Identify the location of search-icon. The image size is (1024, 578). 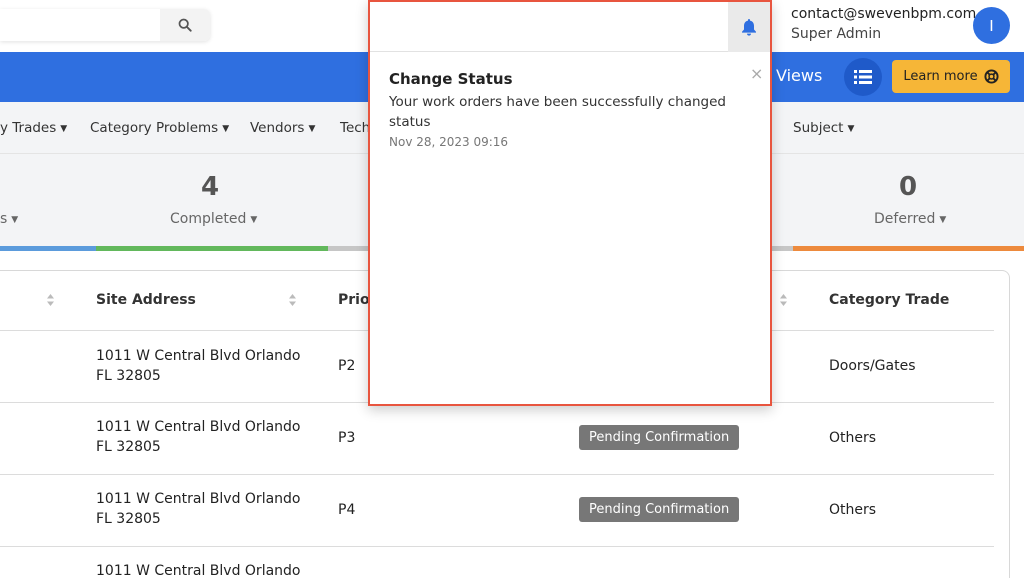
(185, 25).